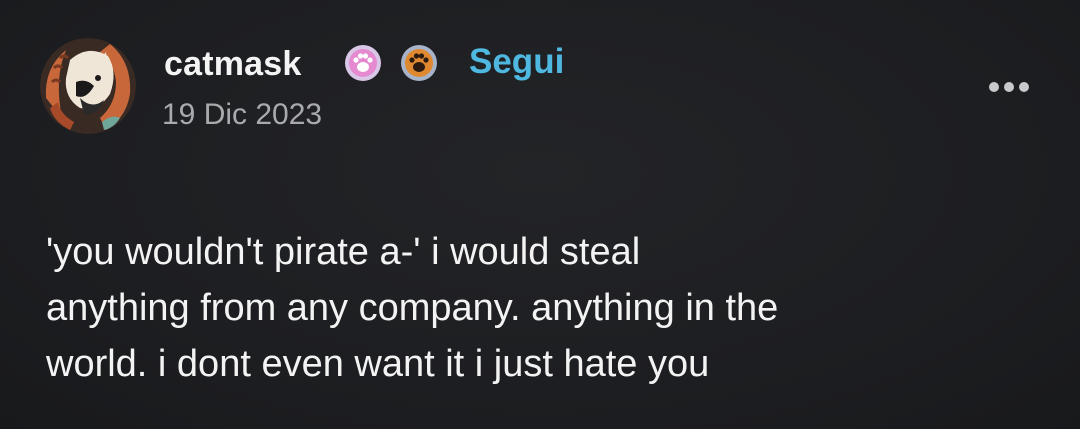 This screenshot has width=1080, height=429. What do you see at coordinates (363, 63) in the screenshot?
I see `pink-paw-badge-icon` at bounding box center [363, 63].